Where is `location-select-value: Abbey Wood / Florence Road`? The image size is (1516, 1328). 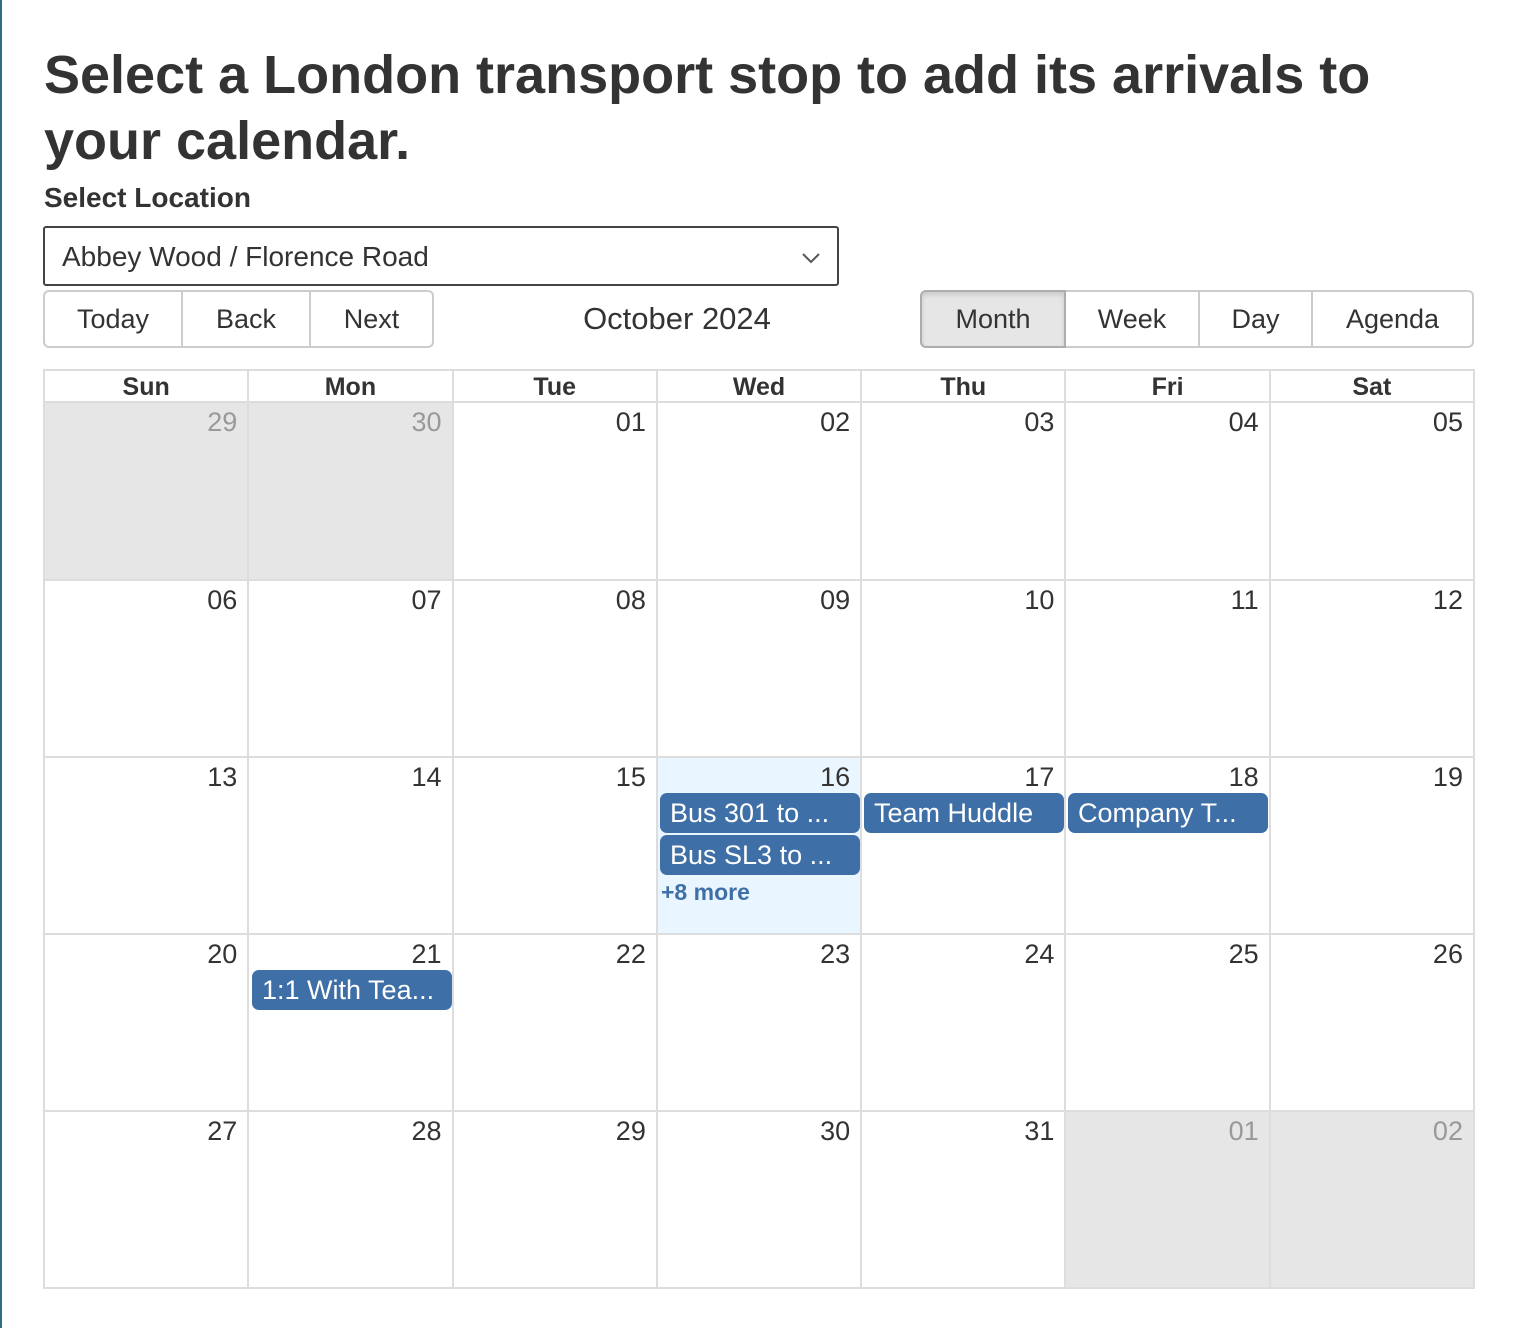
location-select-value: Abbey Wood / Florence Road is located at coordinates (245, 256).